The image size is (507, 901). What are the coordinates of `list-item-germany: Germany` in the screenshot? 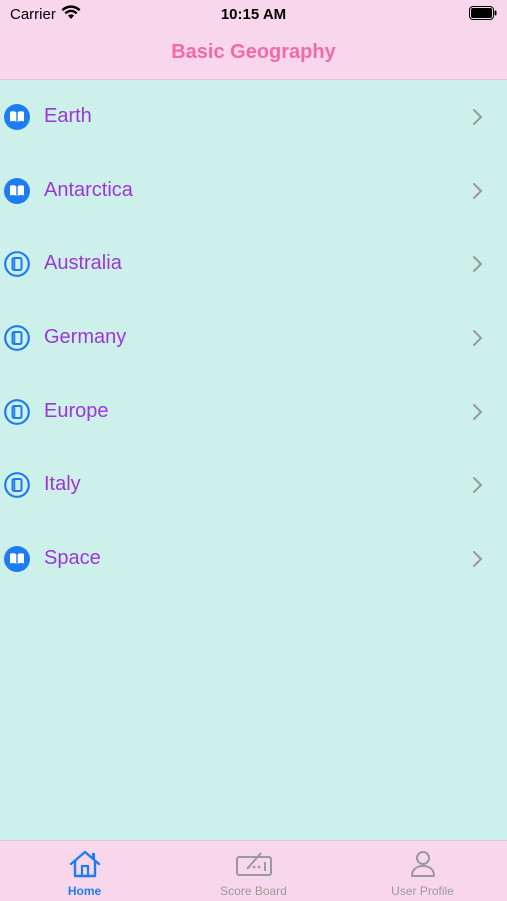 It's located at (253, 338).